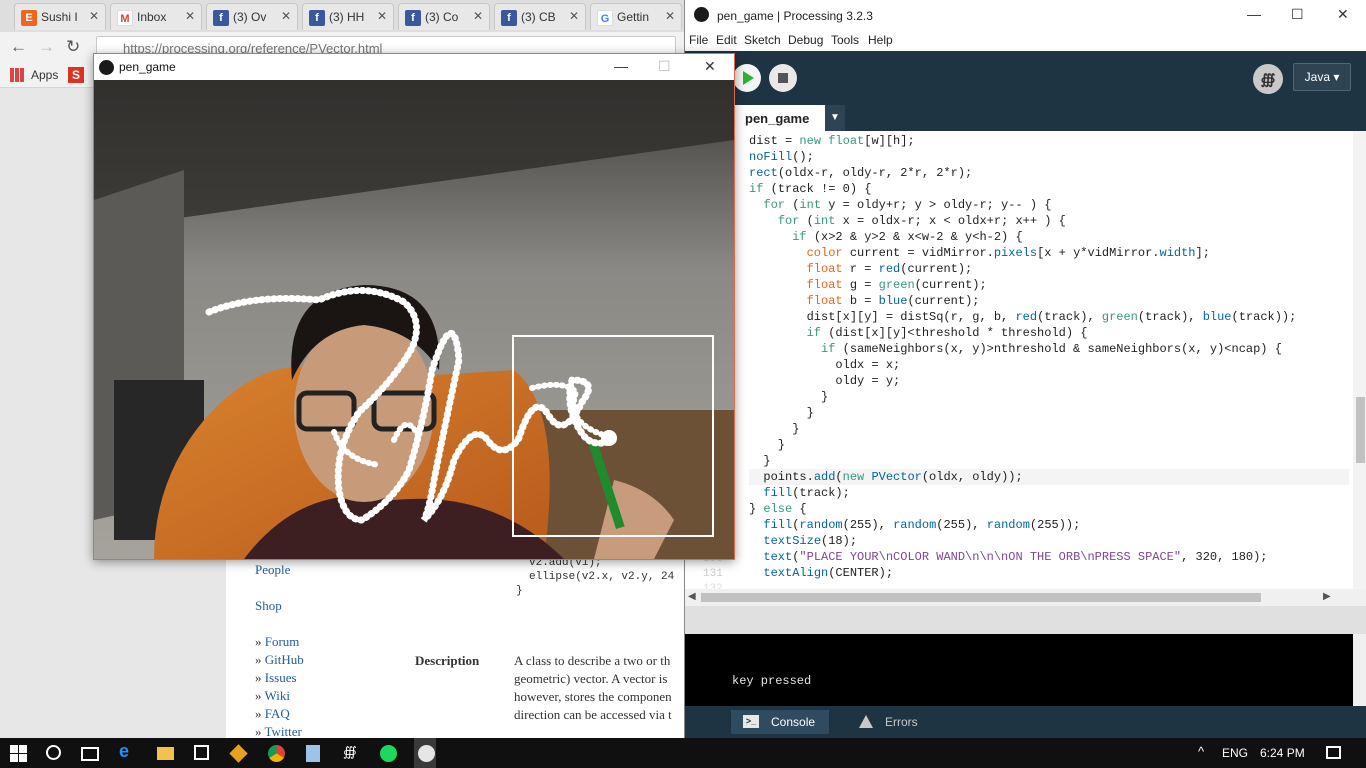 This screenshot has width=1366, height=768. Describe the element at coordinates (683, 753) in the screenshot. I see `windows-taskbar: e ∰ ^ ENG 6:24 PM` at that location.